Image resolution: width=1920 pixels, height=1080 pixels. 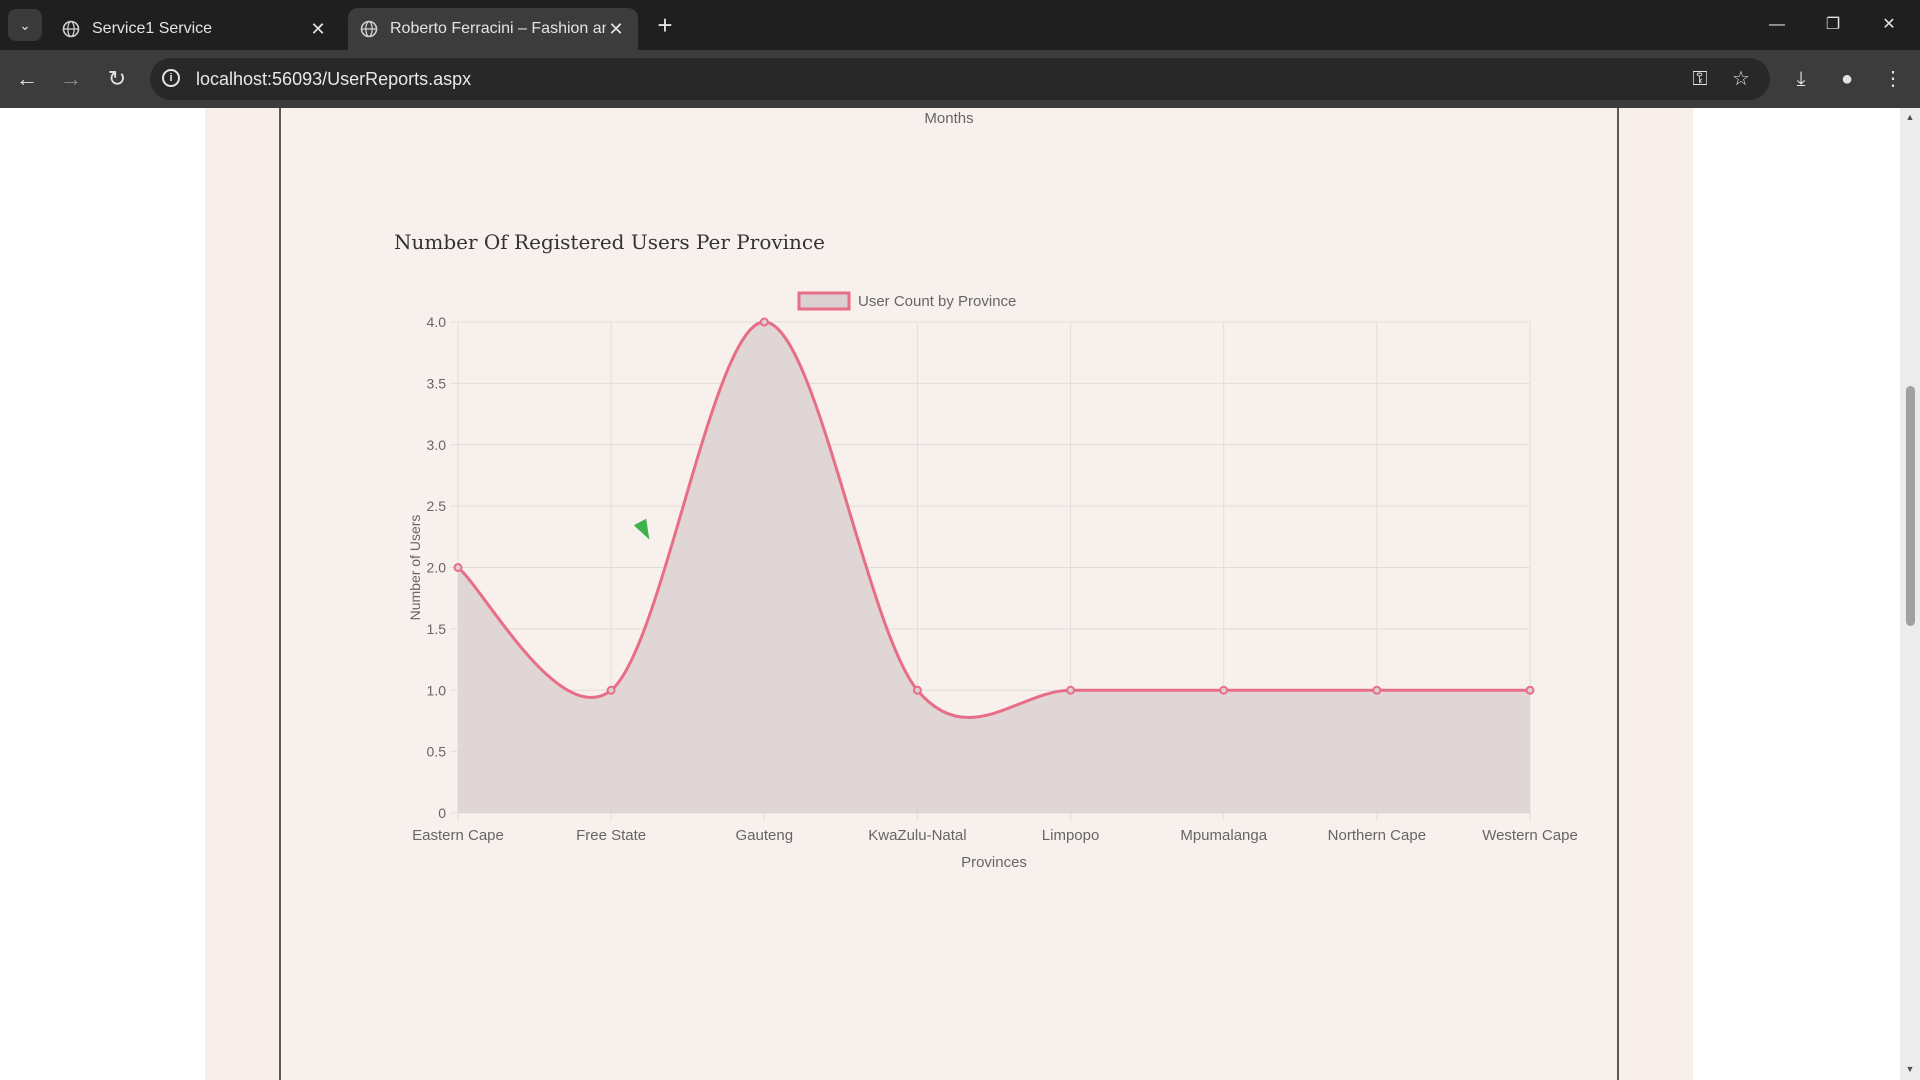 What do you see at coordinates (1530, 835) in the screenshot?
I see `x-tick-label: Western Cape` at bounding box center [1530, 835].